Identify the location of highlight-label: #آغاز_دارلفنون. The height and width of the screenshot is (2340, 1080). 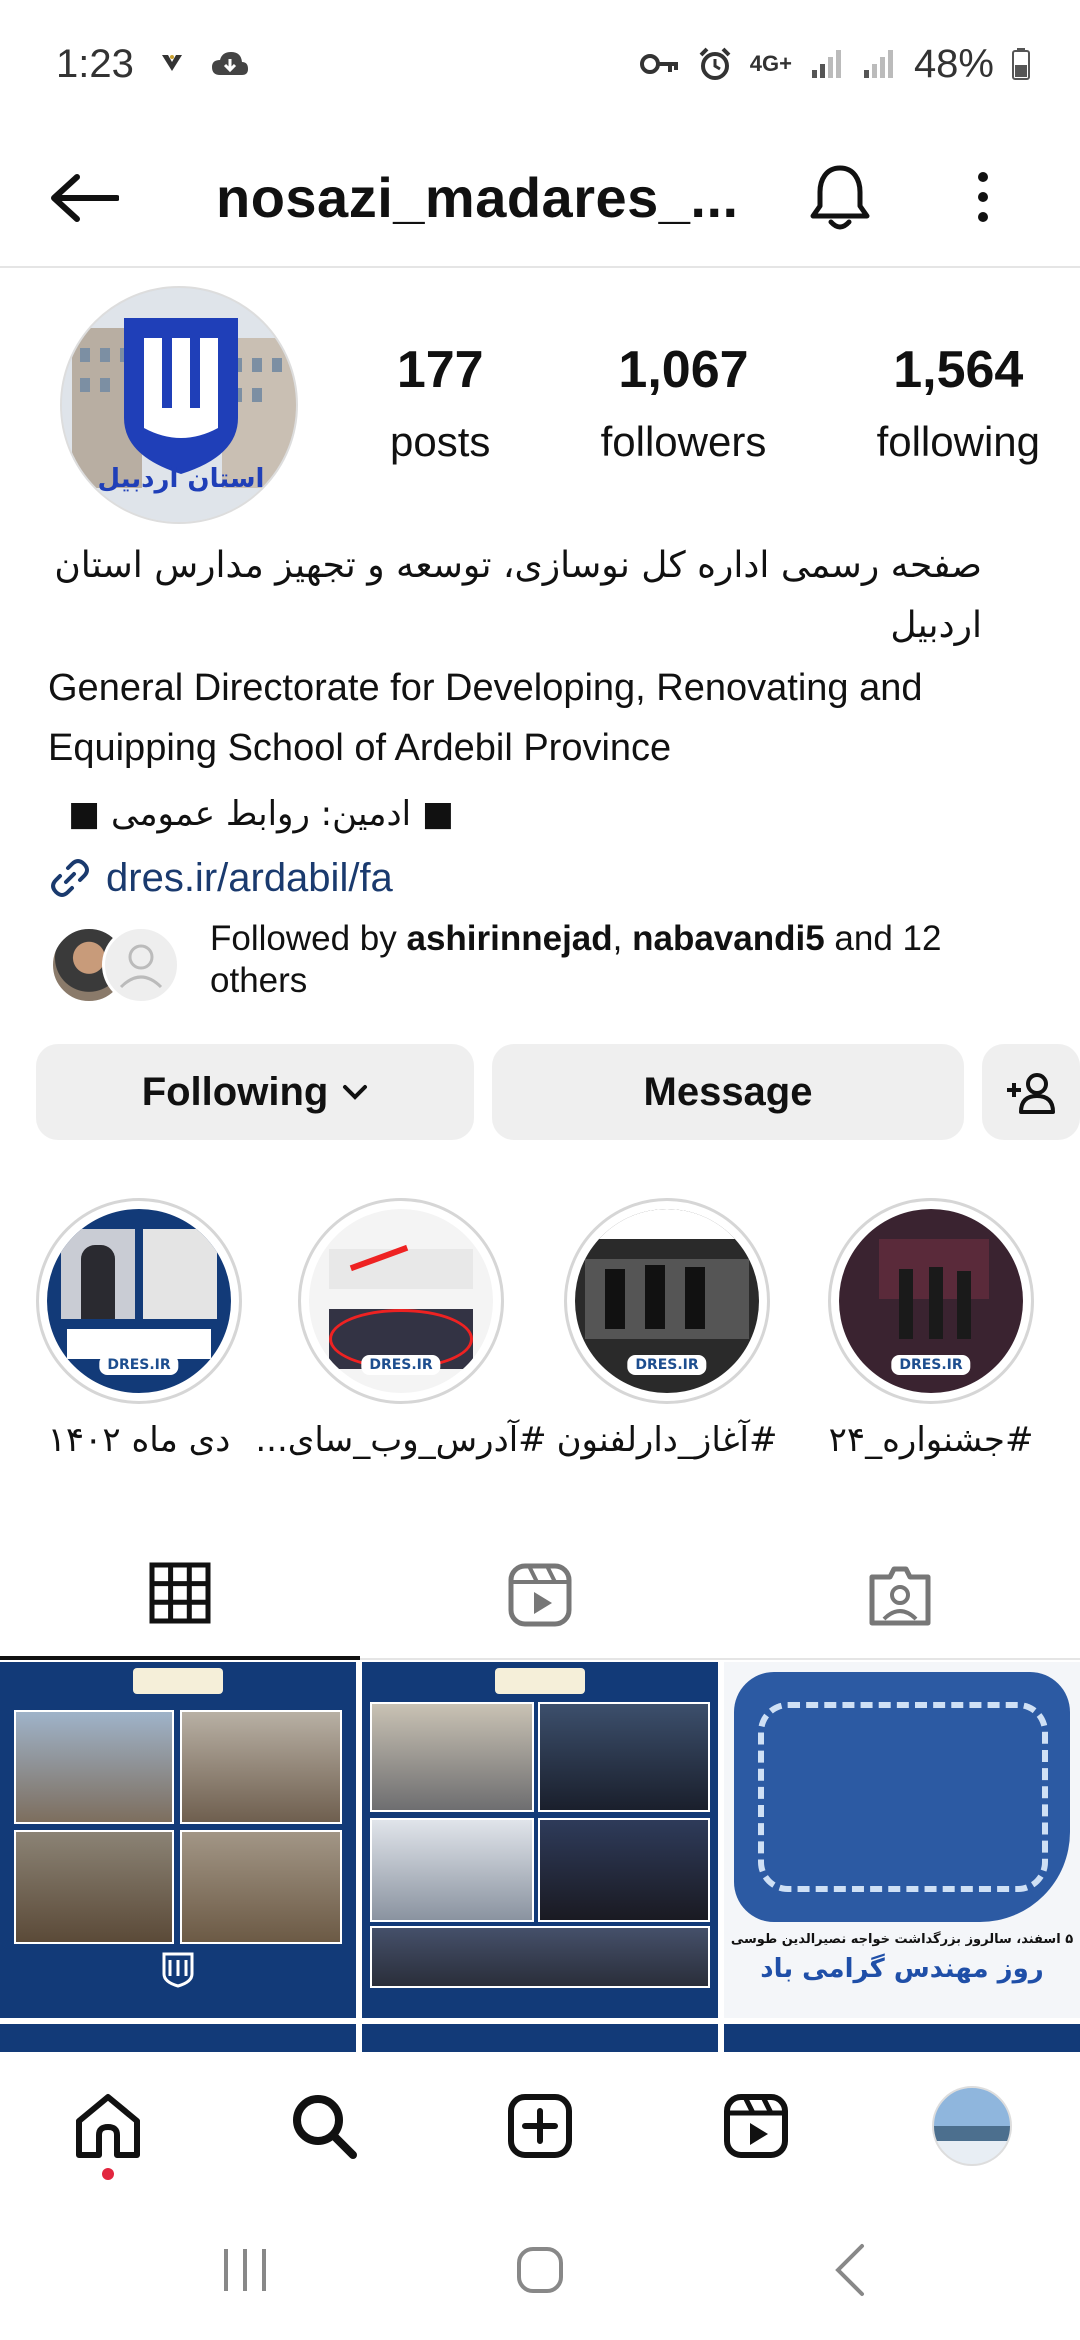
(667, 1440).